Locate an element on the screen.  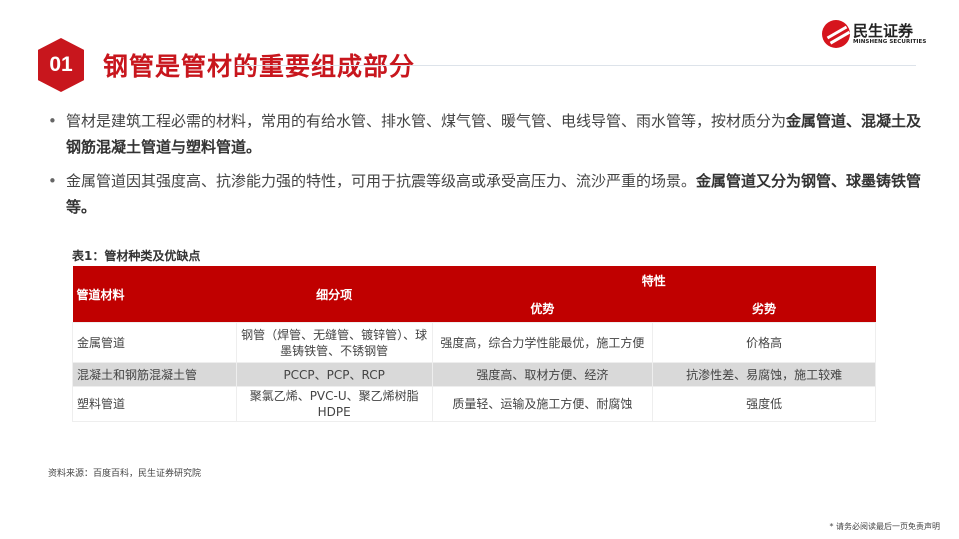
cell: 强度高，综合力学性能最优，施工方便 is located at coordinates (542, 342).